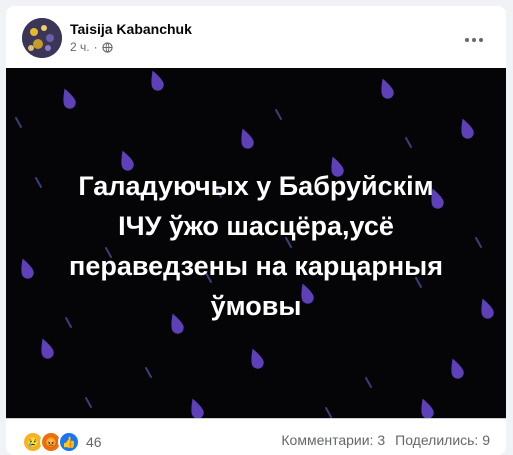  Describe the element at coordinates (256, 306) in the screenshot. I see `post-text-line: ўмовы` at that location.